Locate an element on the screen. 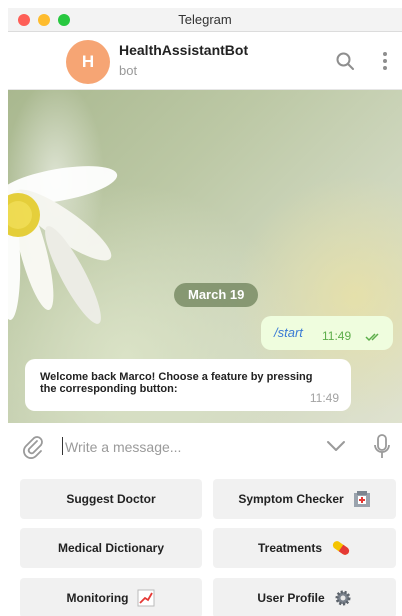 Image resolution: width=402 pixels, height=616 pixels. message-input is located at coordinates (190, 447).